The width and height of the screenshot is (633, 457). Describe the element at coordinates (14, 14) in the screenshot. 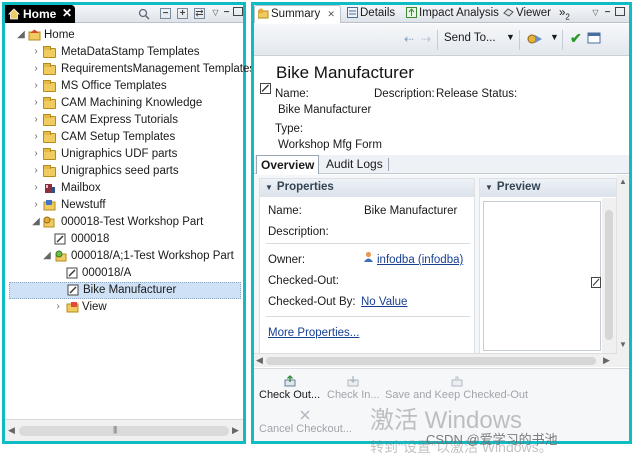

I see `home-icon` at that location.